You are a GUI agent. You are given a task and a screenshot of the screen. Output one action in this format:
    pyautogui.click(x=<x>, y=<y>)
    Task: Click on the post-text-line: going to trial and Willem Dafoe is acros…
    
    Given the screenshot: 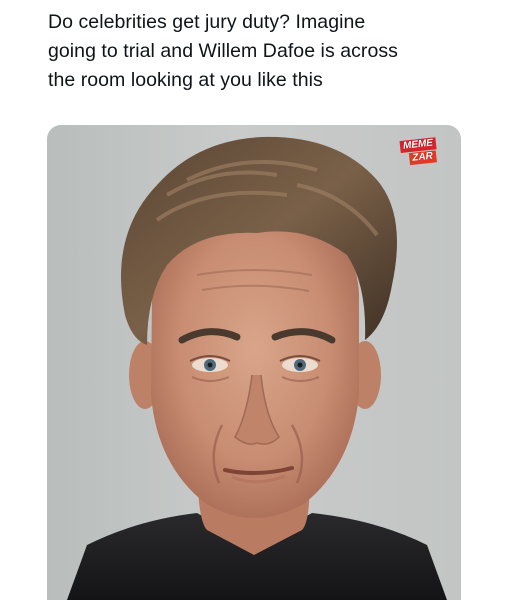 What is the action you would take?
    pyautogui.click(x=223, y=51)
    